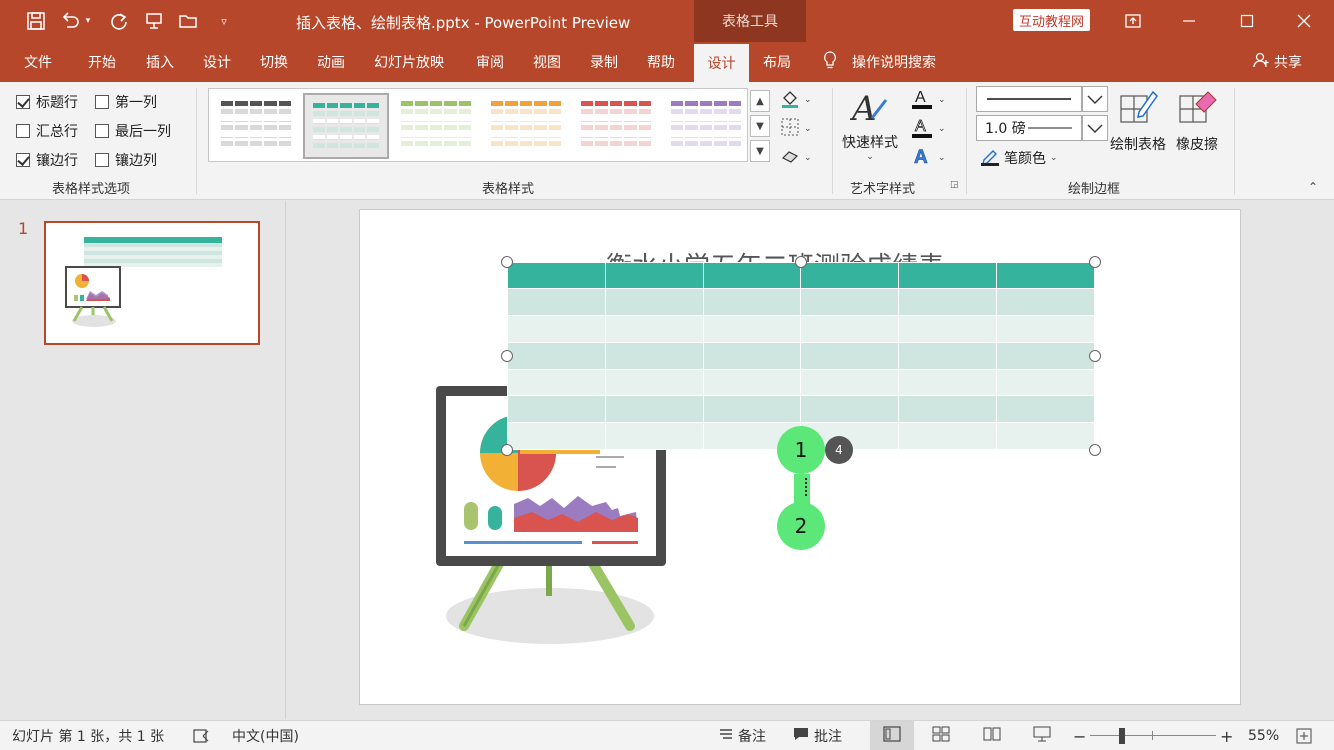  Describe the element at coordinates (1304, 21) in the screenshot. I see `close-icon` at that location.